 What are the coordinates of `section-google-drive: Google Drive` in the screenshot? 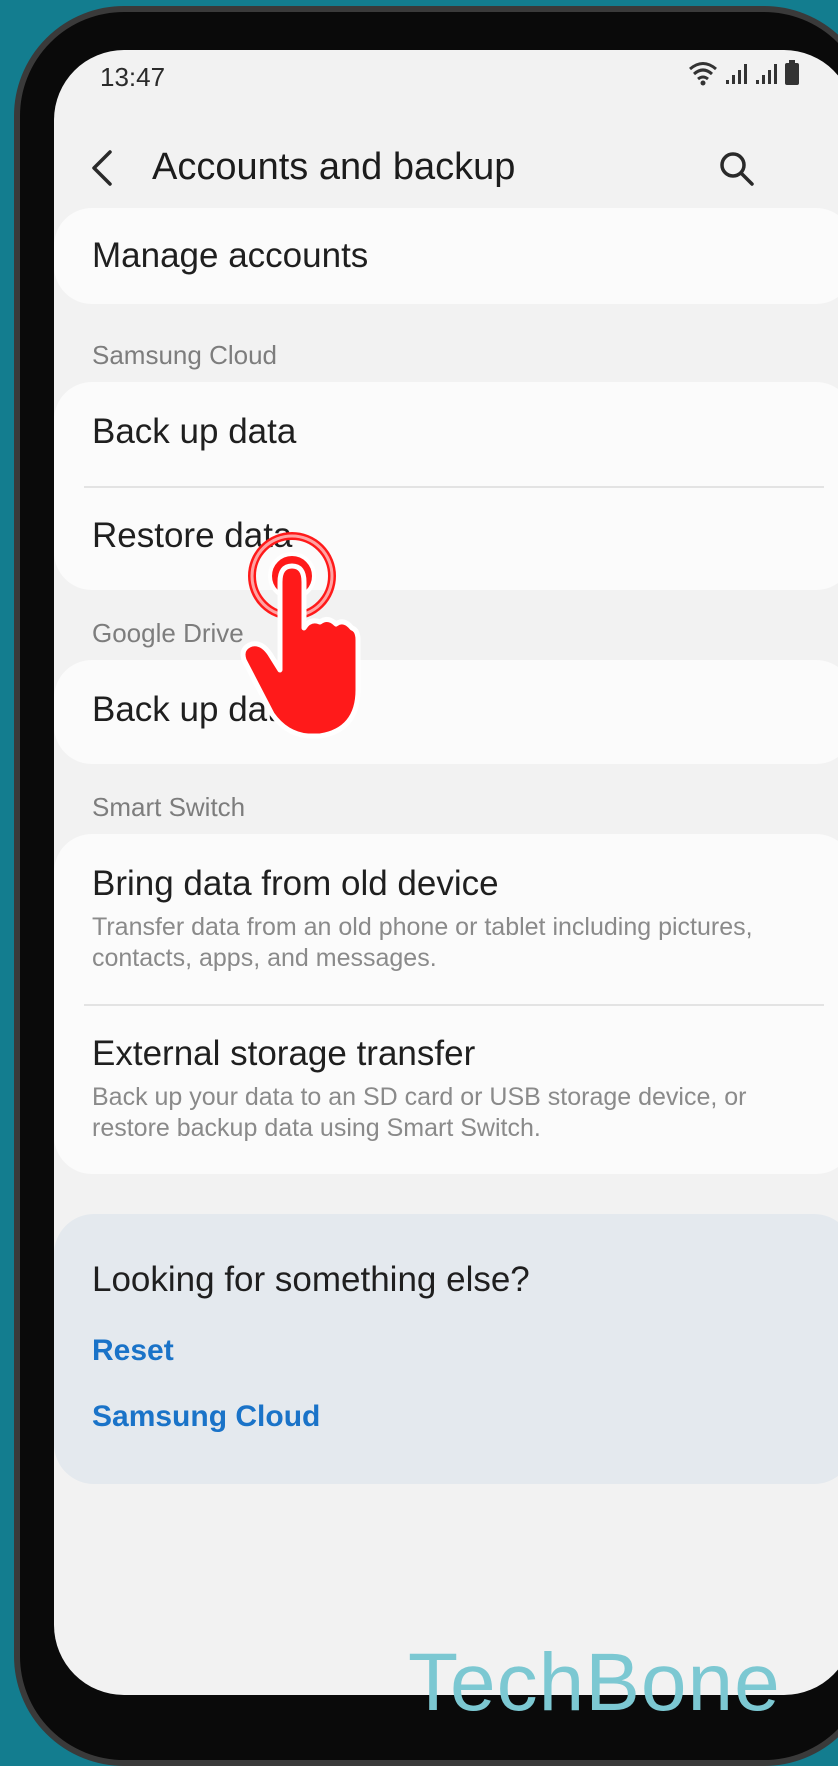 It's located at (168, 633).